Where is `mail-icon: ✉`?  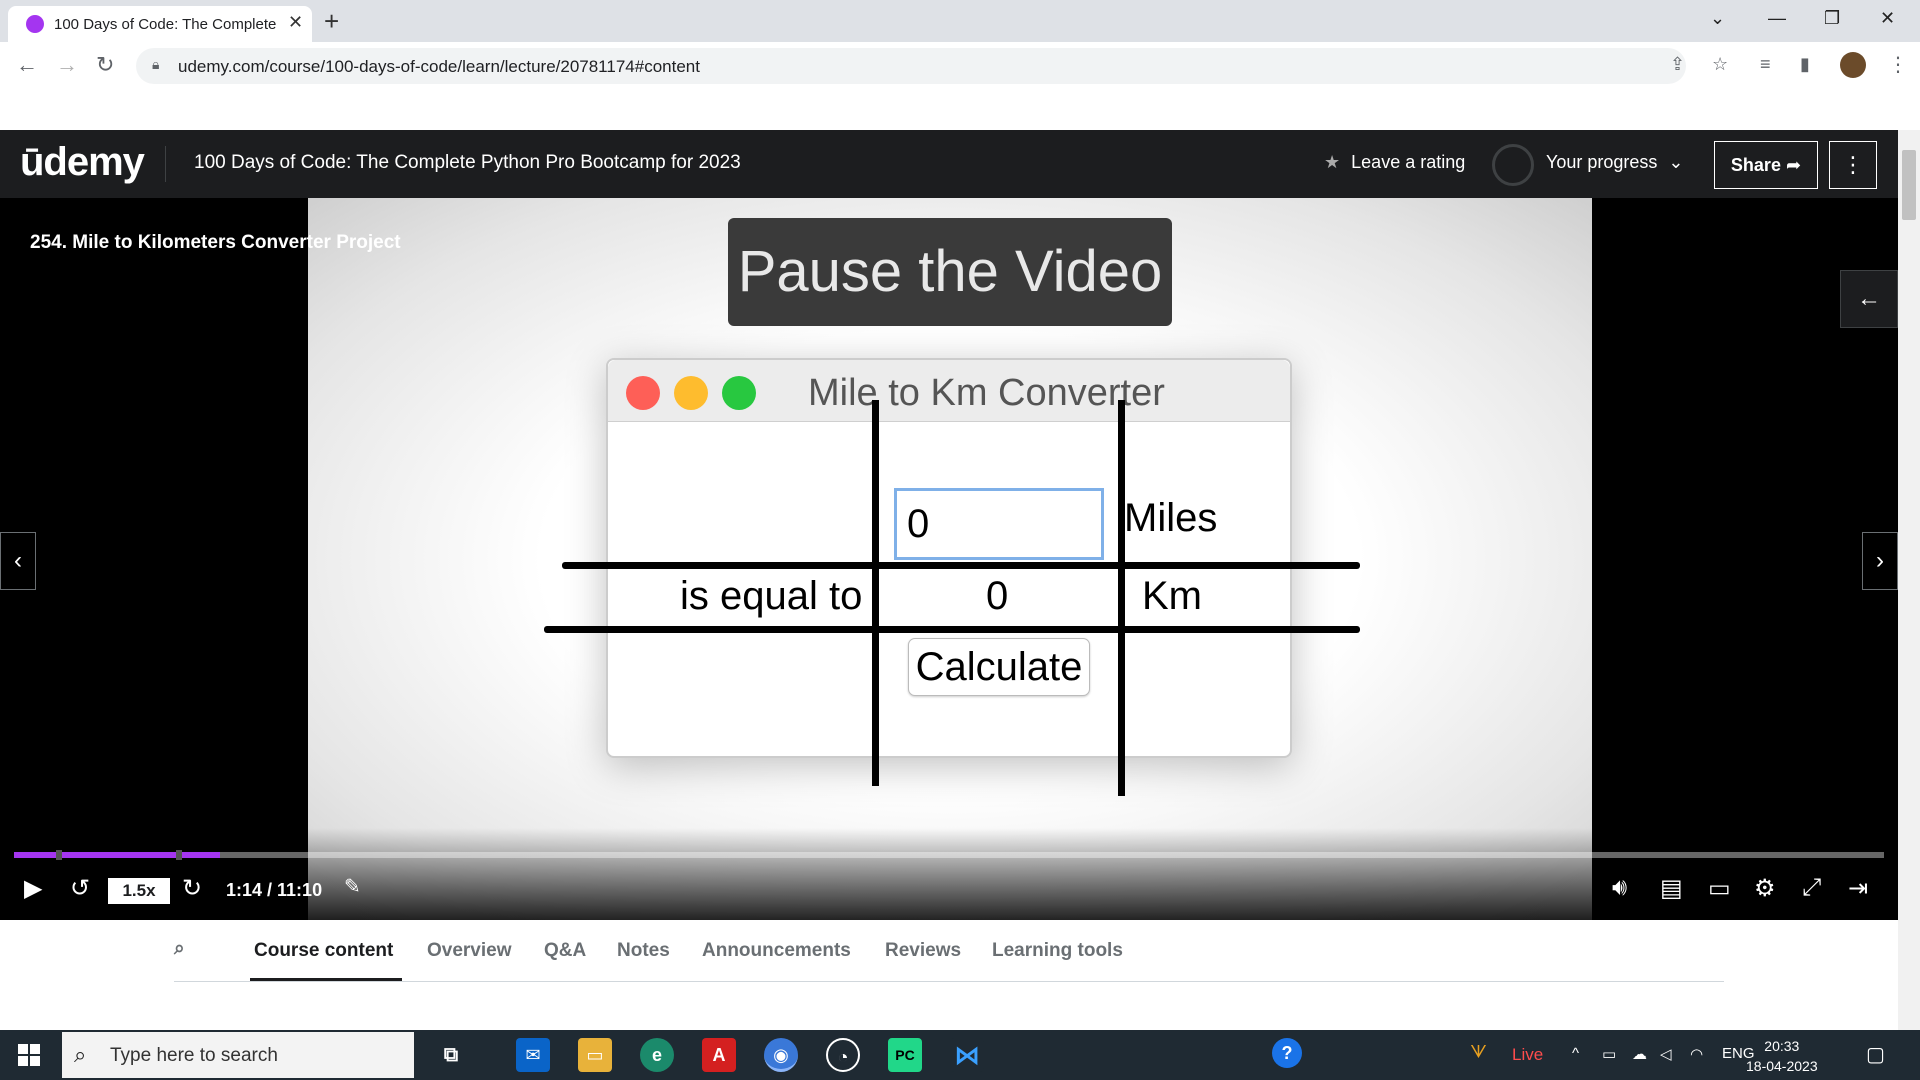 mail-icon: ✉ is located at coordinates (533, 1055).